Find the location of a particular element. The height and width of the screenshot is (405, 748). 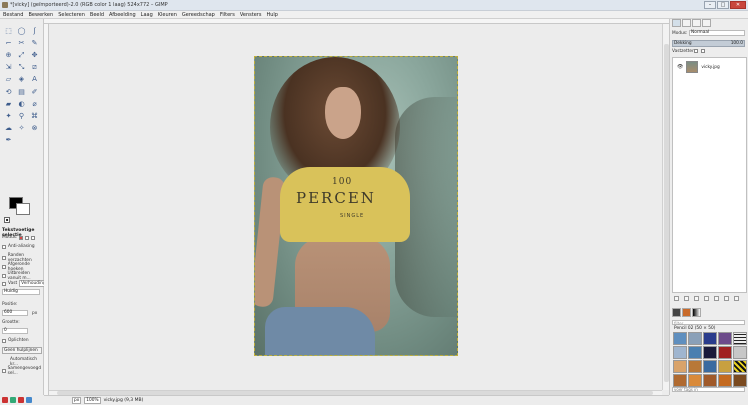

rotate-tool-icon: ⧄ is located at coordinates (34, 68).